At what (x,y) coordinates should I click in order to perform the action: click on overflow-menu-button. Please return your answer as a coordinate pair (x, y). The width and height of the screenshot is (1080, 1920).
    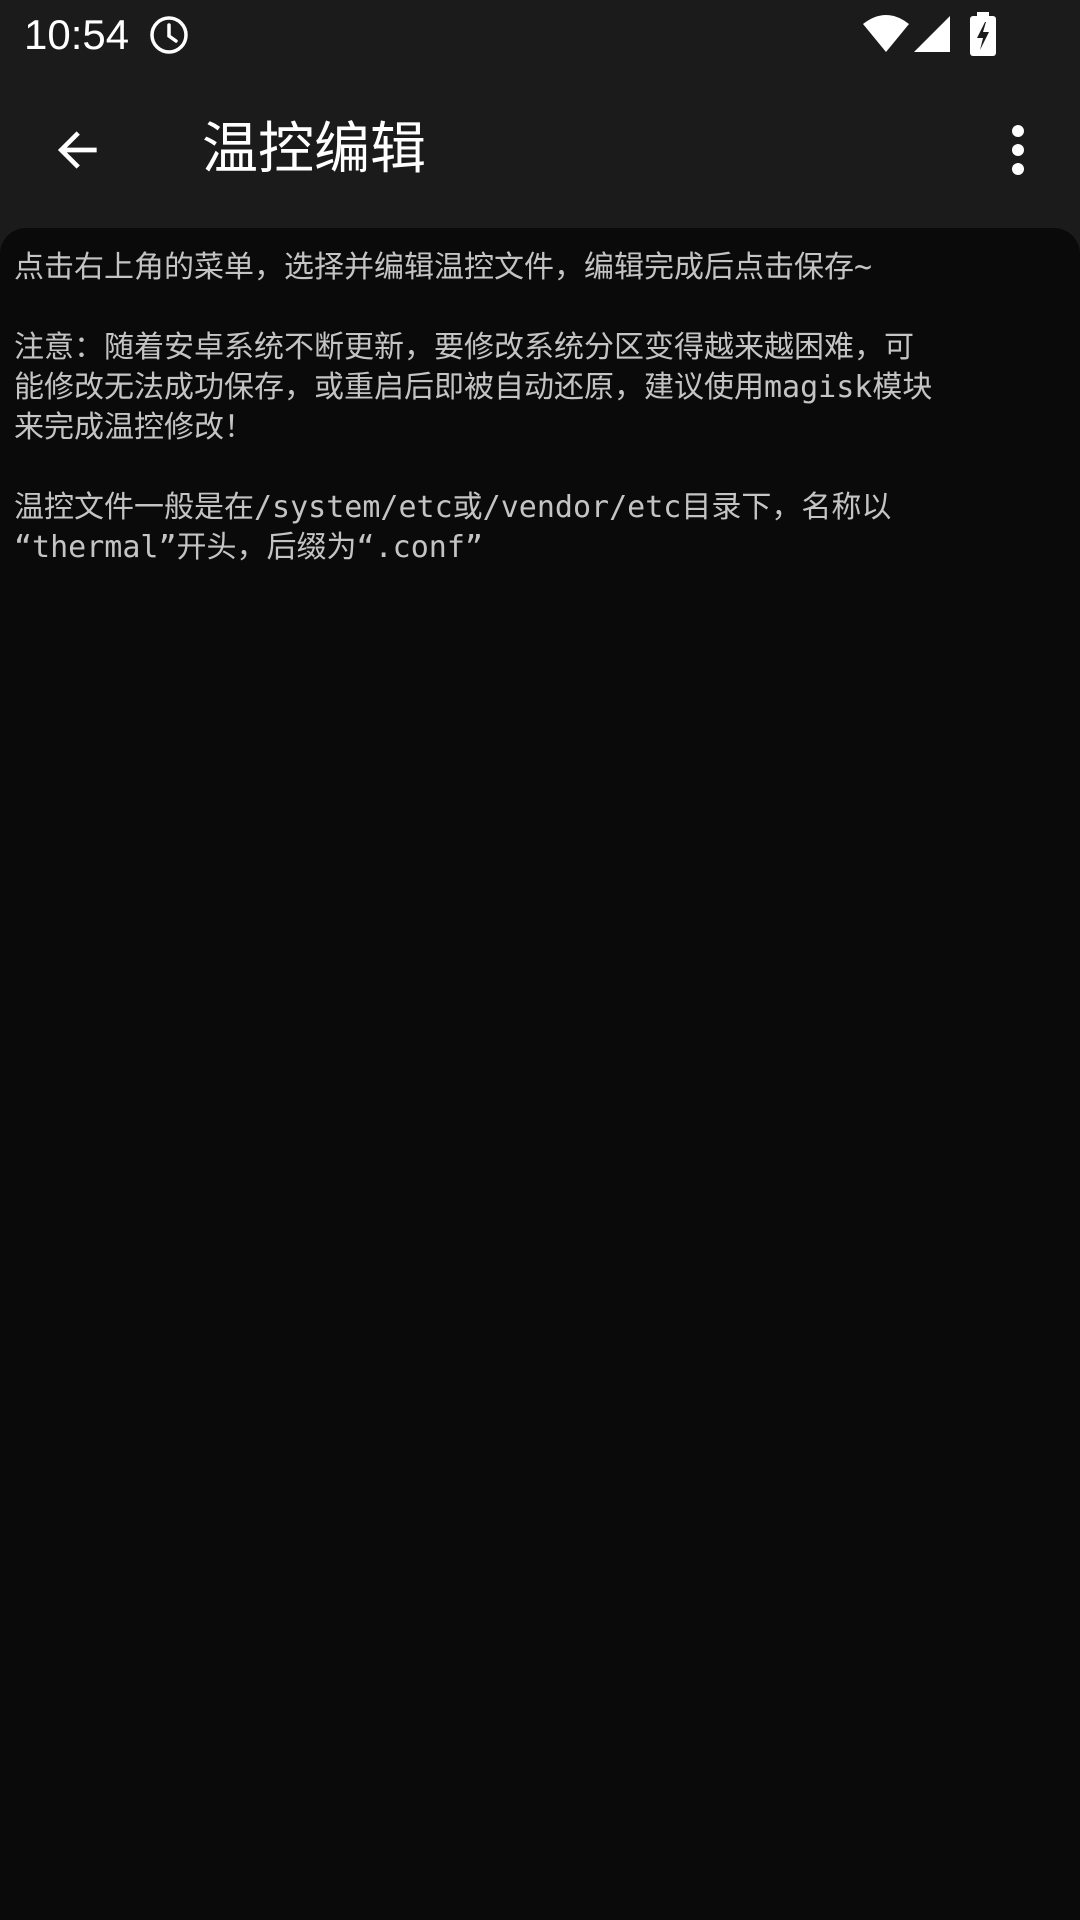
    Looking at the image, I should click on (1018, 150).